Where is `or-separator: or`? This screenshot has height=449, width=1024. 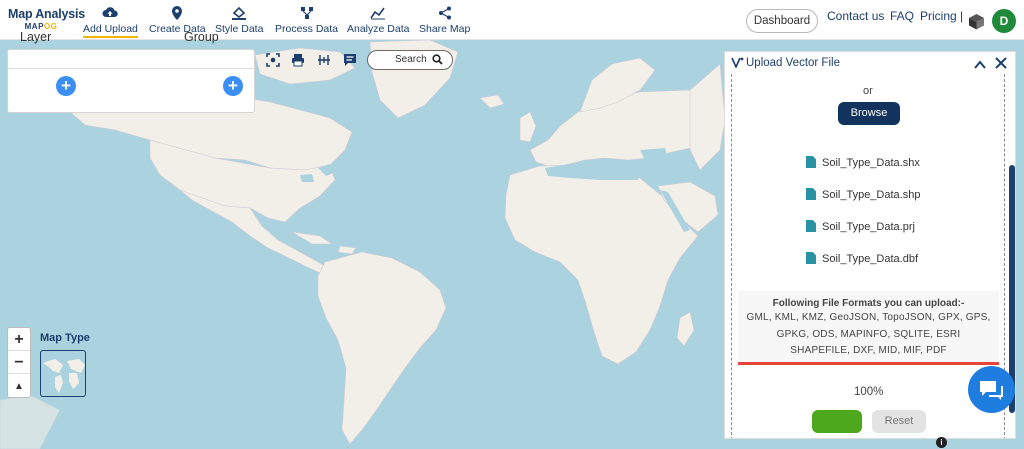 or-separator: or is located at coordinates (868, 91).